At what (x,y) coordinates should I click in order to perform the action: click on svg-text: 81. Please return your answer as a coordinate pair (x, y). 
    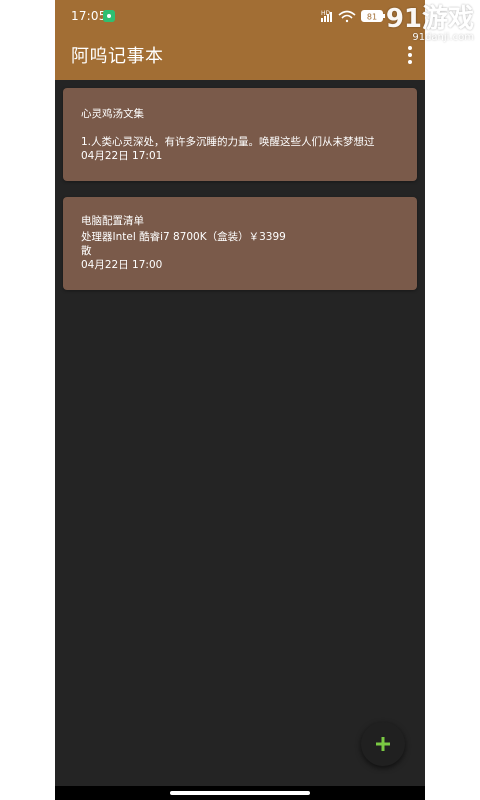
    Looking at the image, I should click on (372, 17).